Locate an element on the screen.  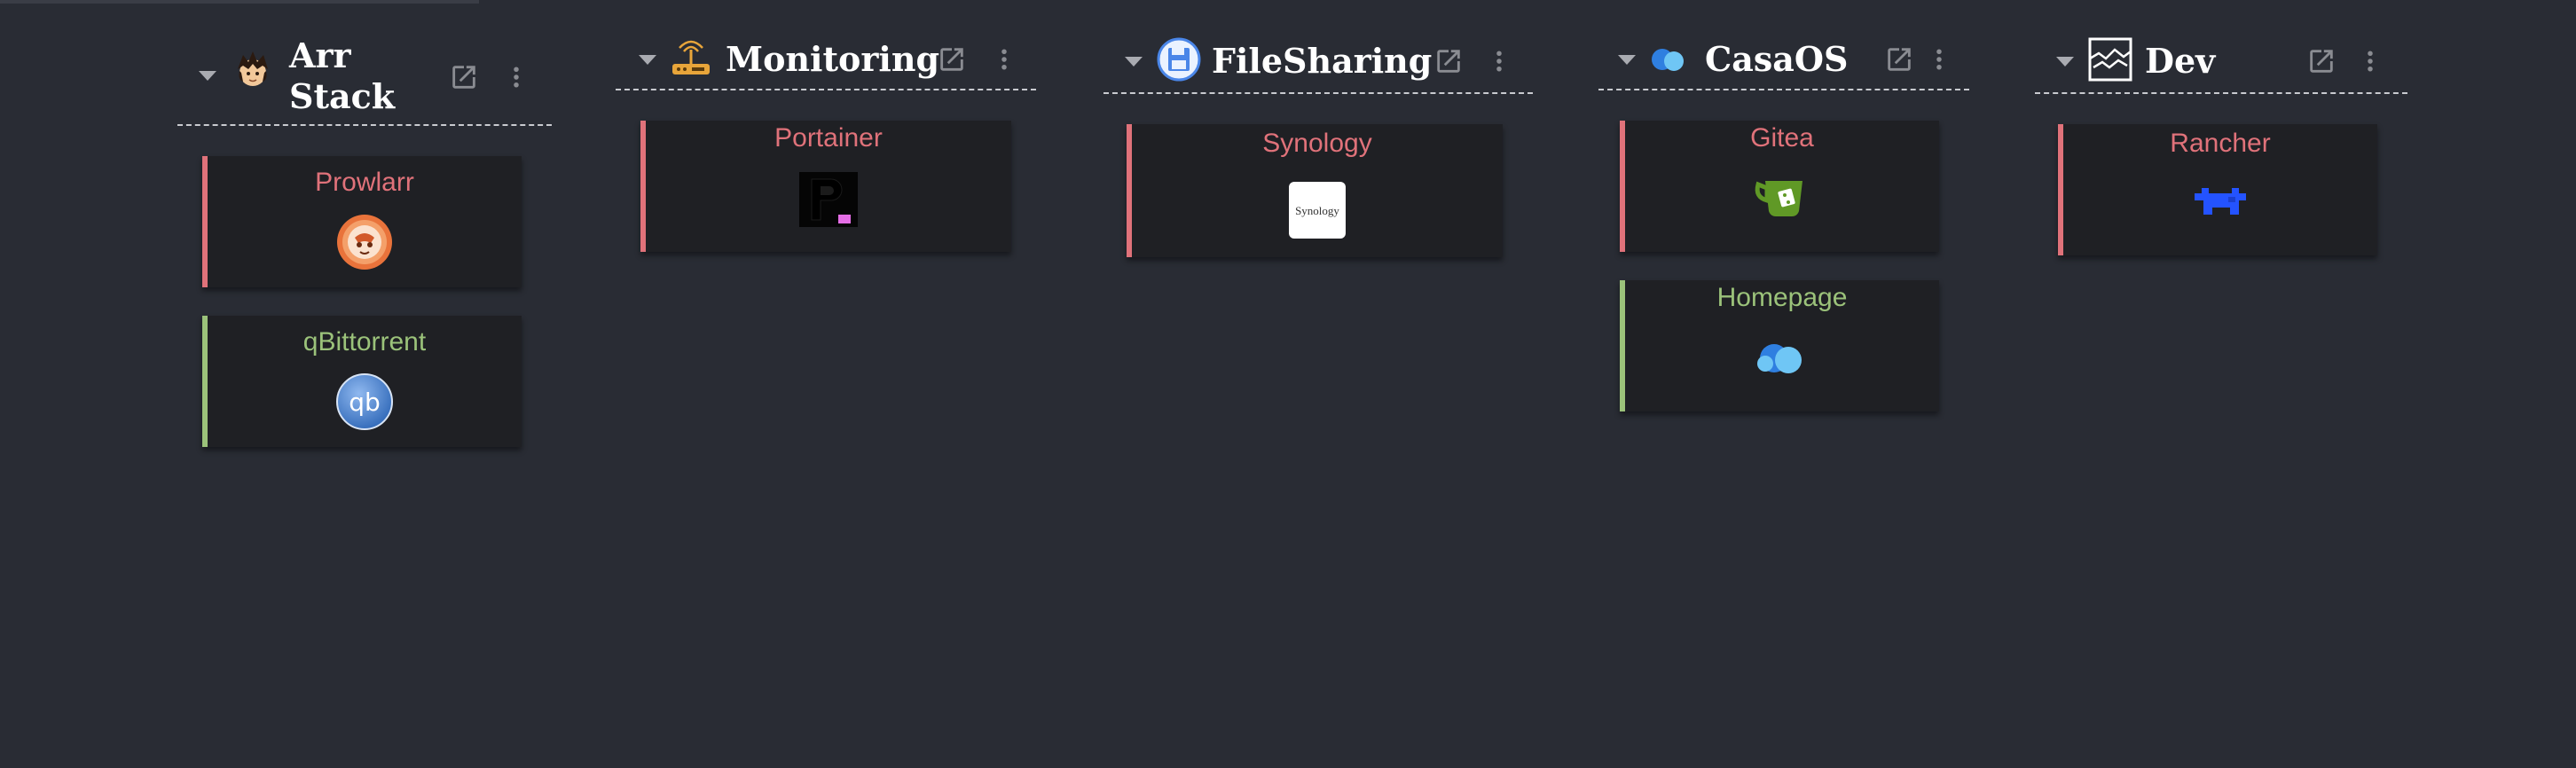
section-title: Monitoring is located at coordinates (833, 59).